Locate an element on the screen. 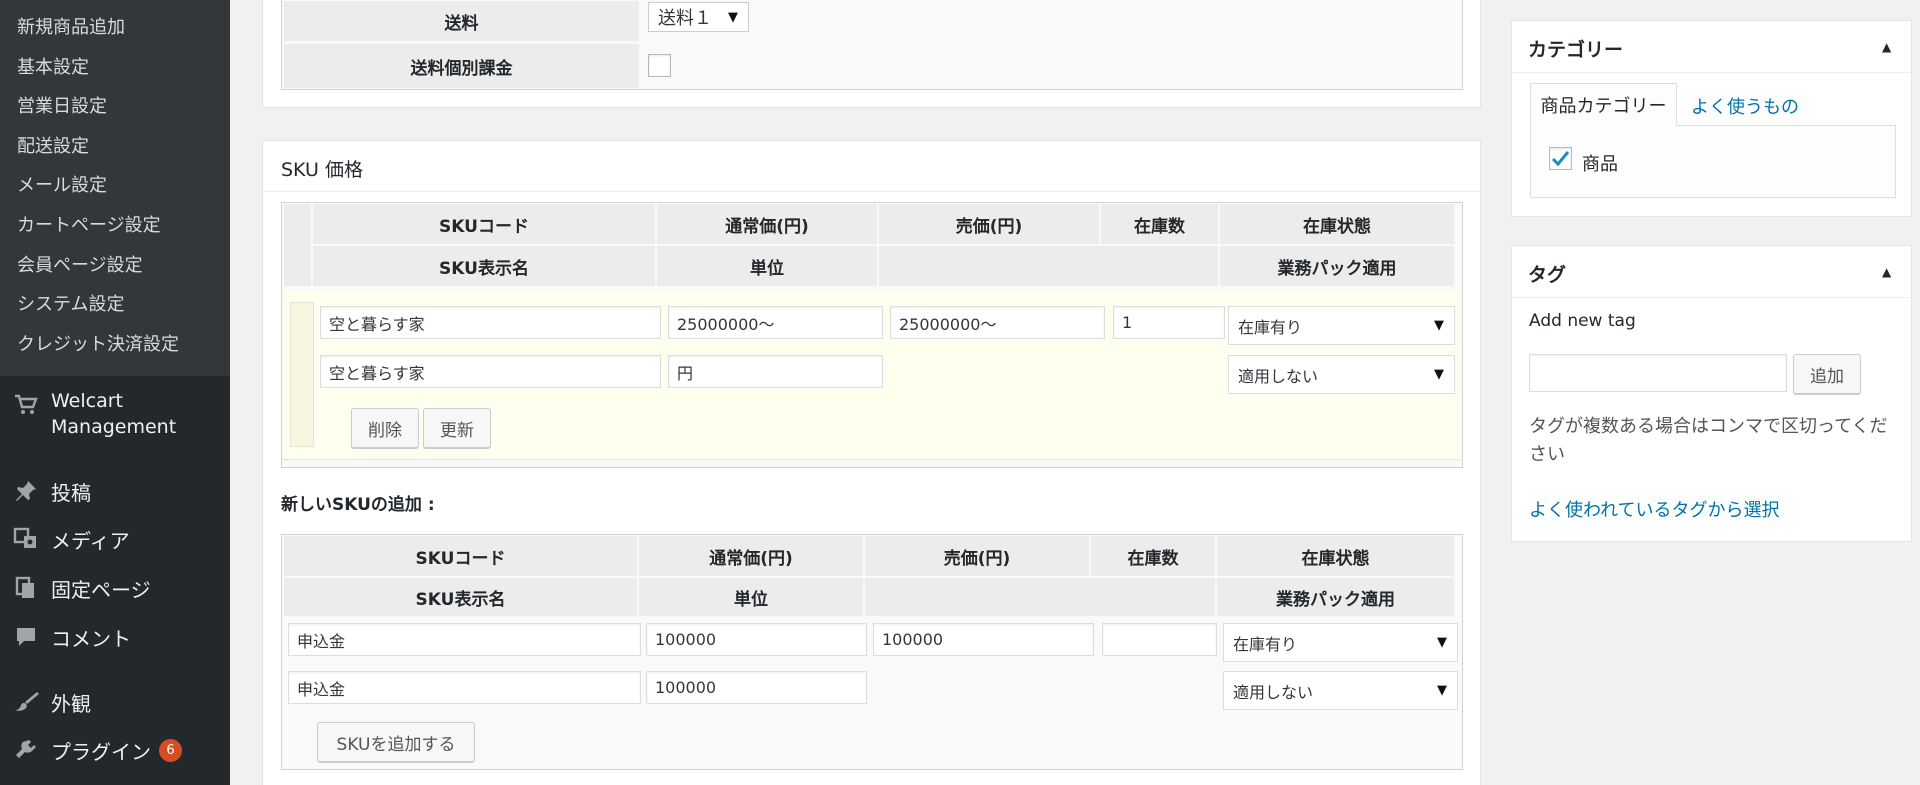 This screenshot has width=1920, height=785. submenu-item-cart-page: カートページ設定 is located at coordinates (115, 226).